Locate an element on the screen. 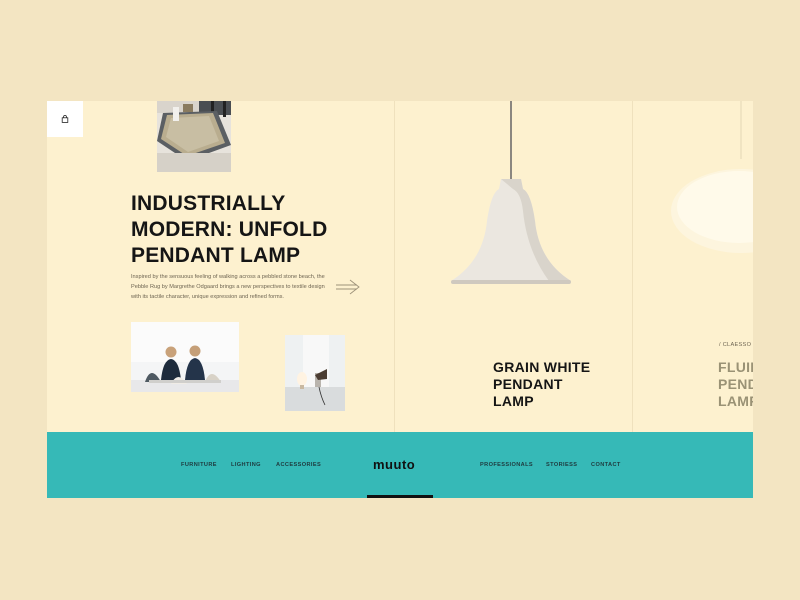  headline-line: INDUSTRIALLY is located at coordinates (208, 203).